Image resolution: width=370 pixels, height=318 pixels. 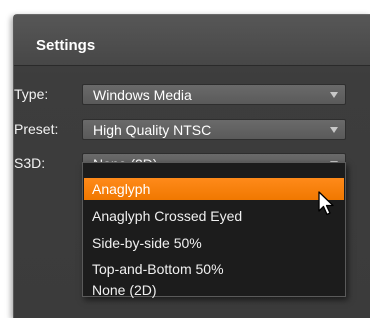 I want to click on s3d-label: S3D:, so click(x=30, y=163).